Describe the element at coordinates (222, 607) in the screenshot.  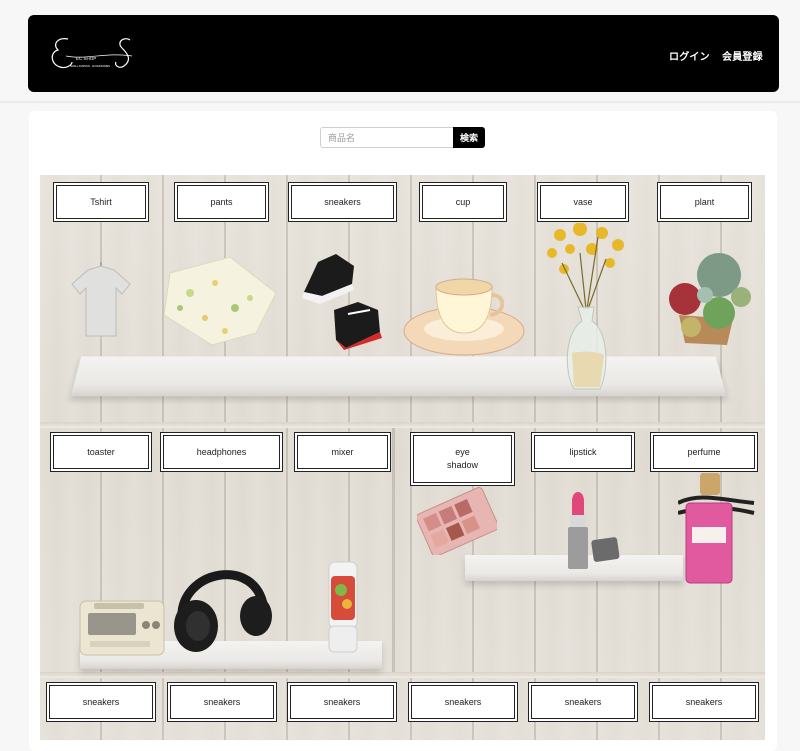
I see `headphones-image` at that location.